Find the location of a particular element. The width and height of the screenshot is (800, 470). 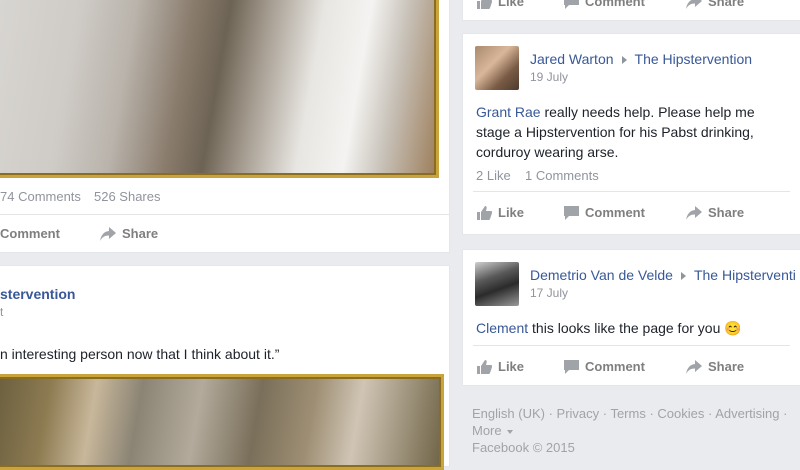

mention-link: Clement is located at coordinates (502, 328).